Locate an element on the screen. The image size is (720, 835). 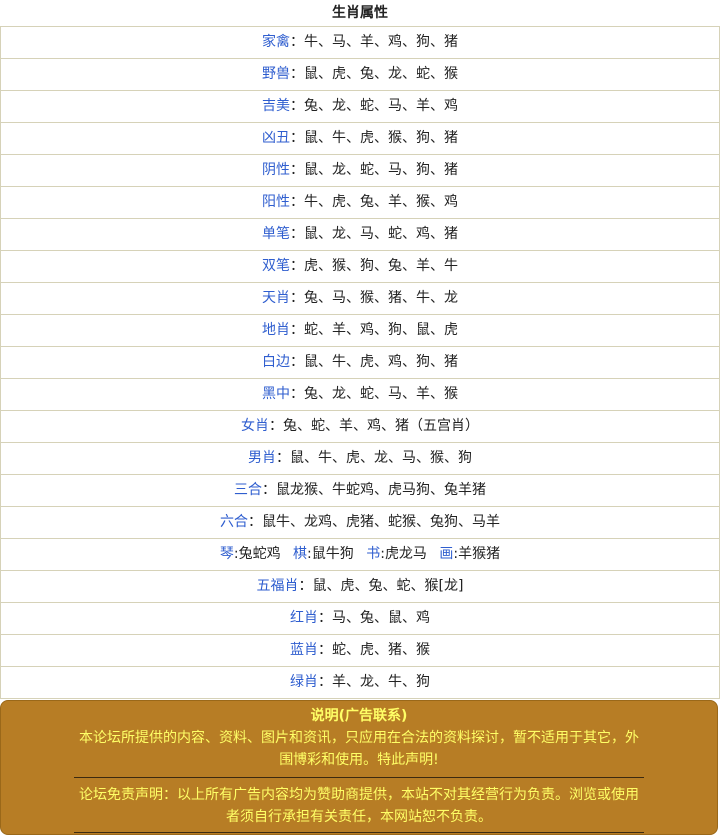
attribute-label: 白边 is located at coordinates (276, 362).